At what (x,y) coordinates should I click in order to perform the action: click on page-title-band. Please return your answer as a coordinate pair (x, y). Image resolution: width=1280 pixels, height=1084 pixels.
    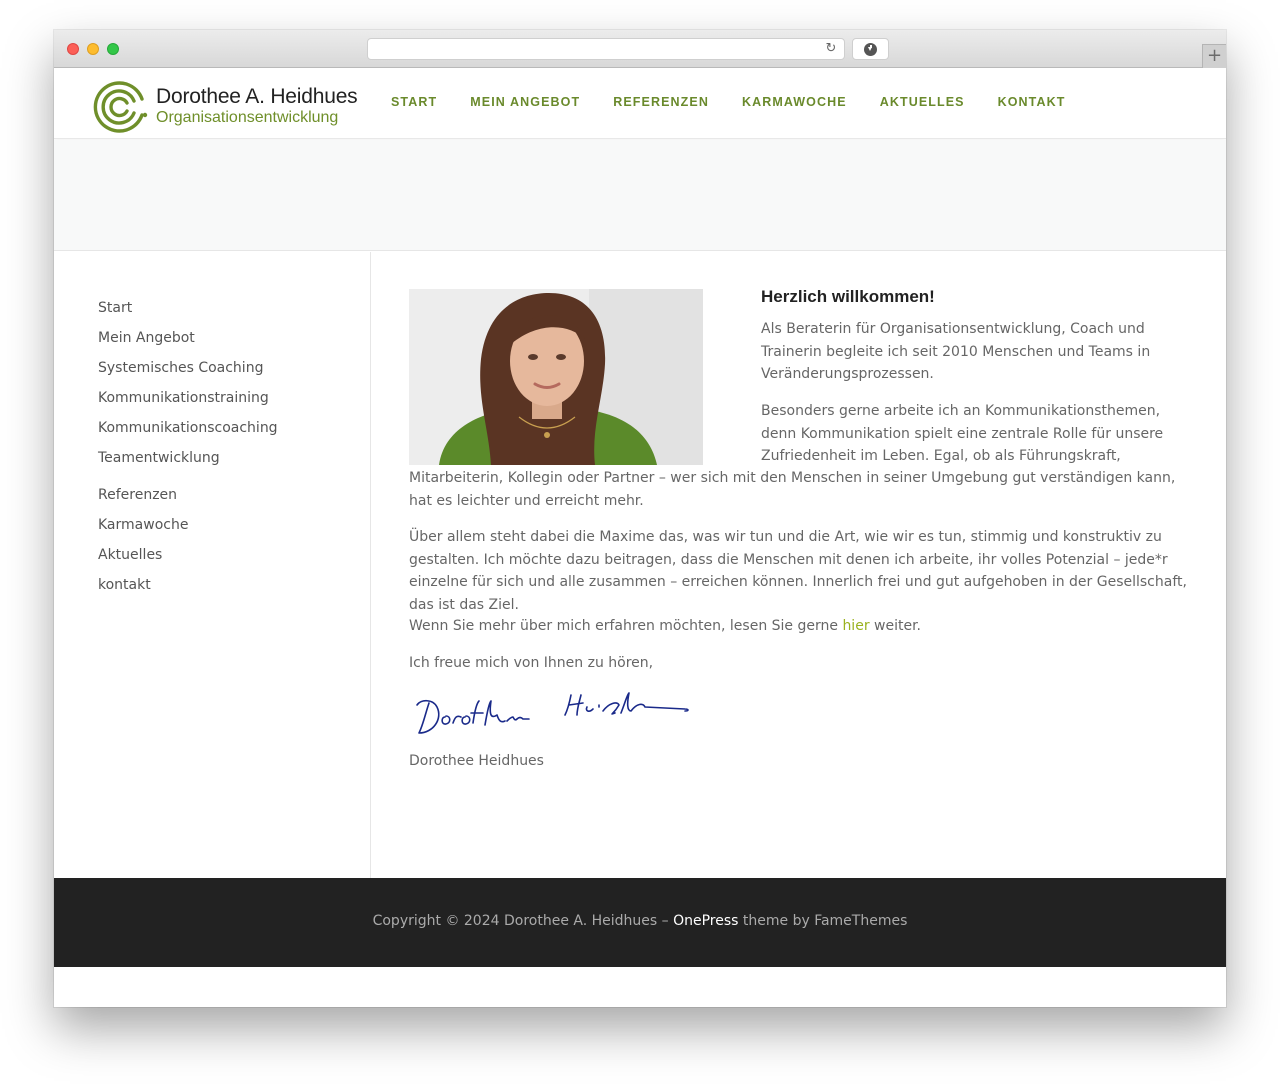
    Looking at the image, I should click on (640, 195).